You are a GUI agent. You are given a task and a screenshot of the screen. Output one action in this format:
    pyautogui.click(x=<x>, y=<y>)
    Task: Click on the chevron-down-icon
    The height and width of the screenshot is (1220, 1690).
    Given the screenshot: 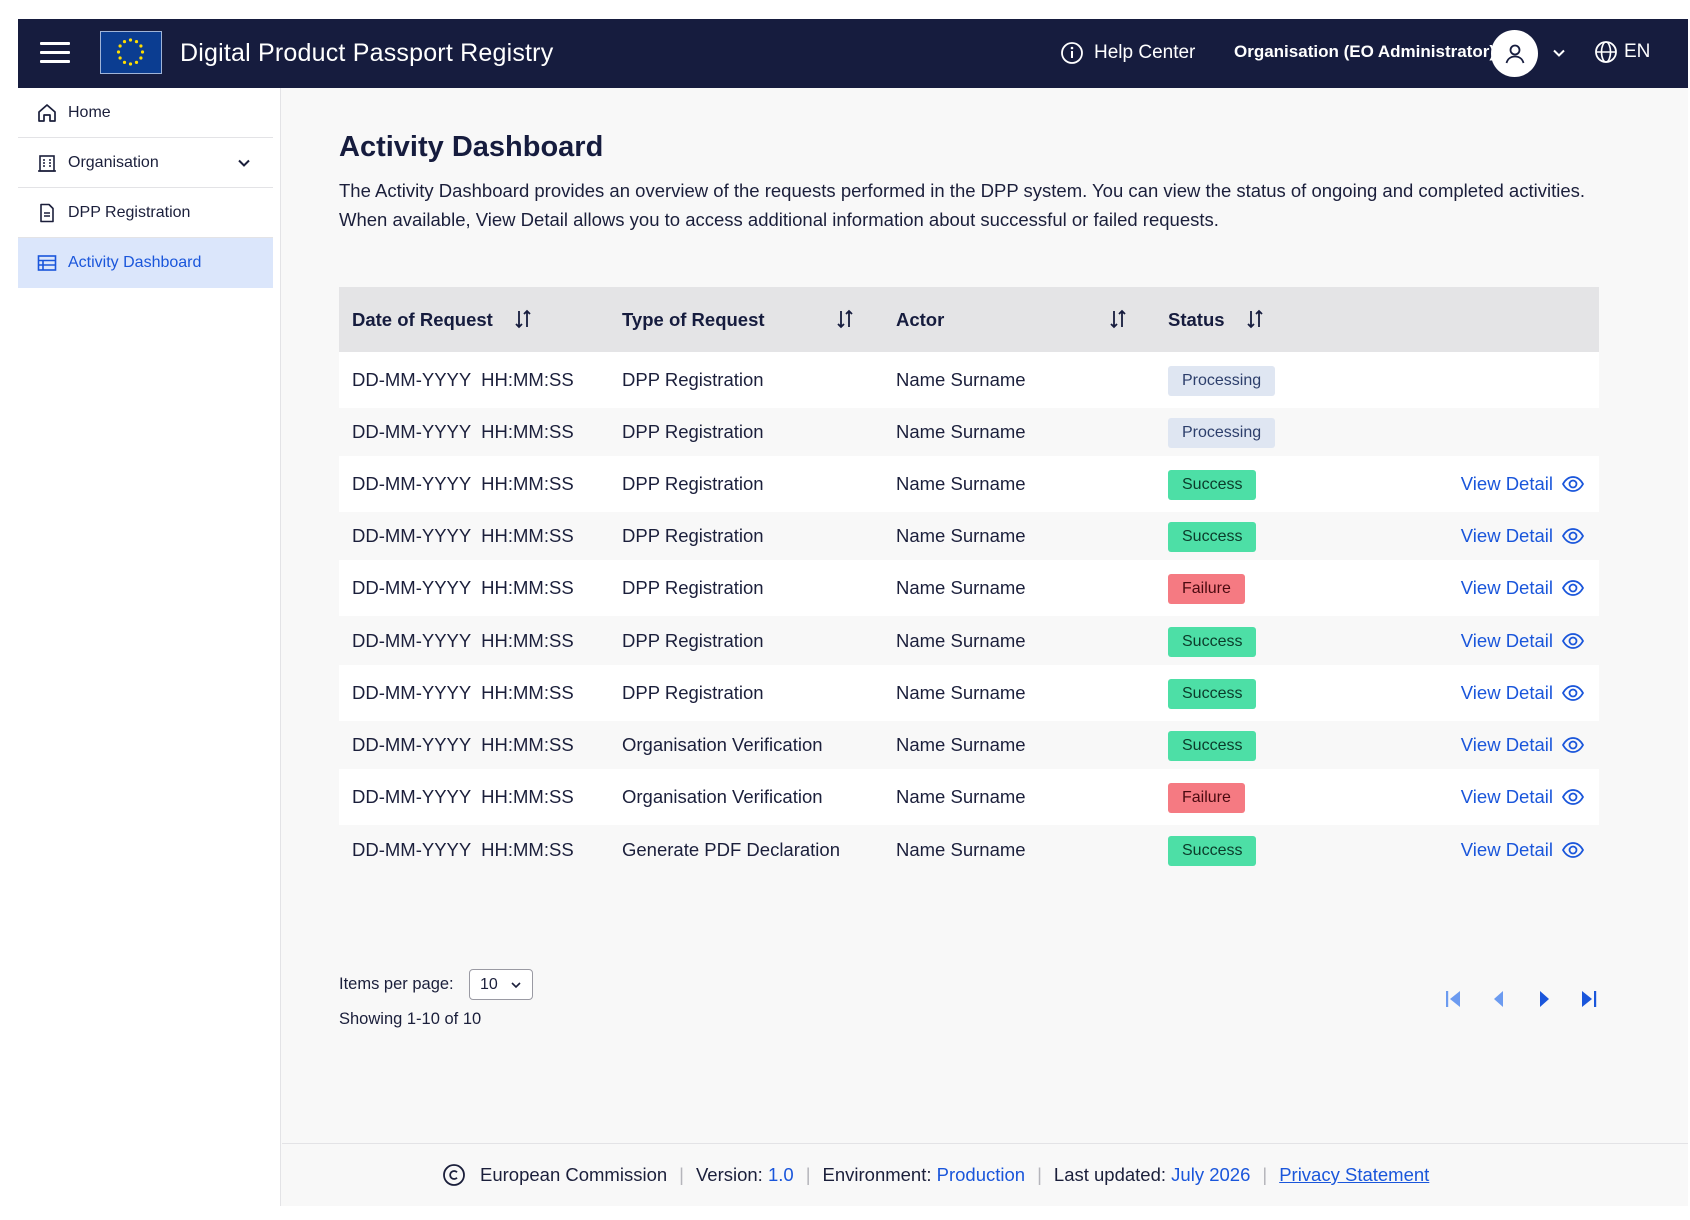 What is the action you would take?
    pyautogui.click(x=244, y=163)
    